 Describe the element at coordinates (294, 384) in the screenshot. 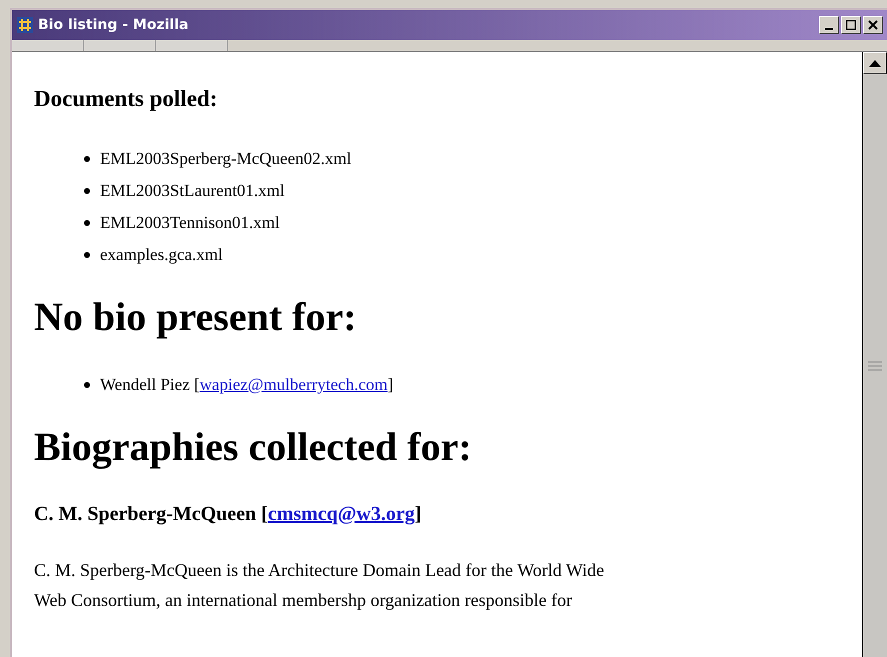

I see `email-link: wapiez@mulberrytech.com` at that location.